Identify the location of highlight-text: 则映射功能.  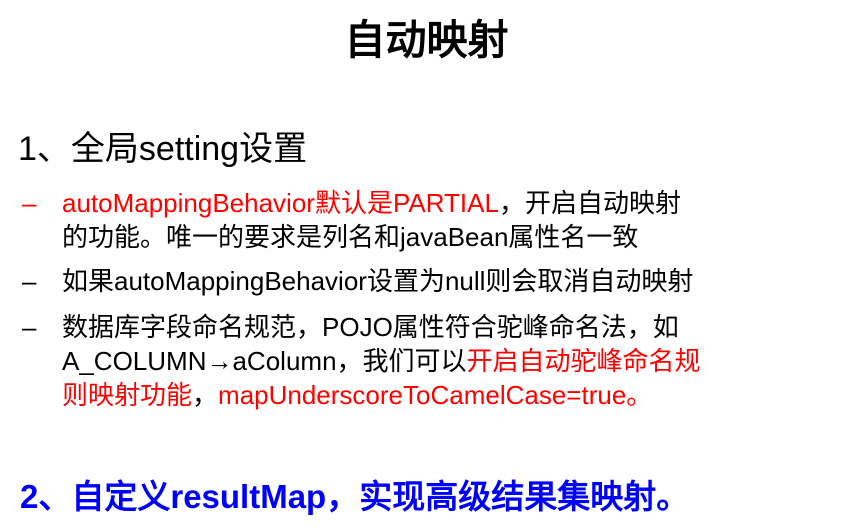
(127, 395).